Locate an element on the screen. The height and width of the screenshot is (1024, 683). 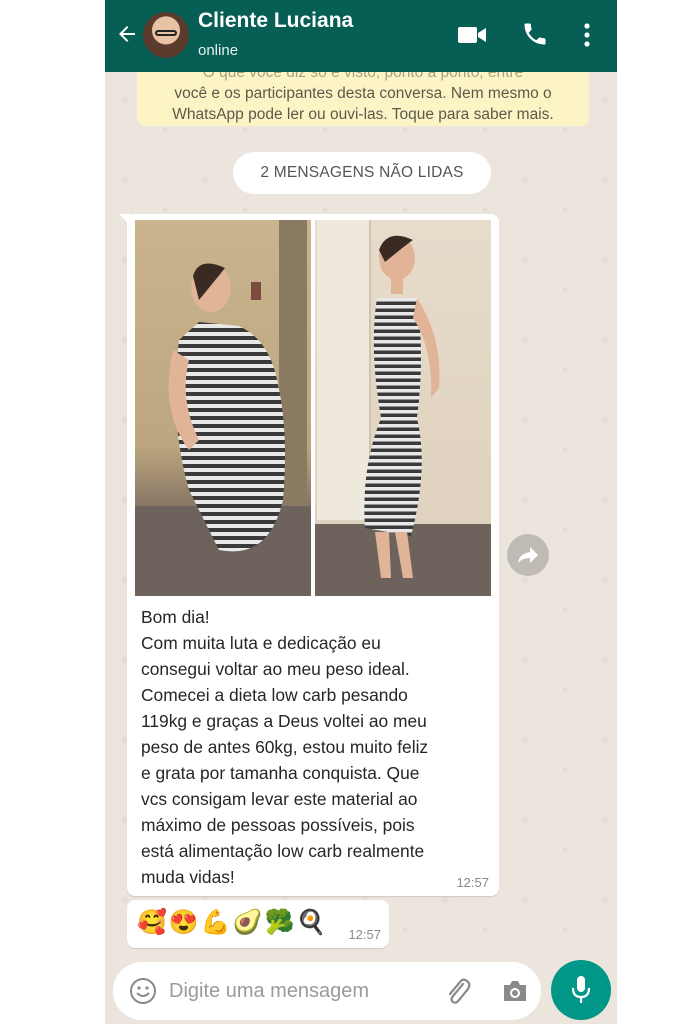
message-line: está alimentação low carb realmente is located at coordinates (283, 851).